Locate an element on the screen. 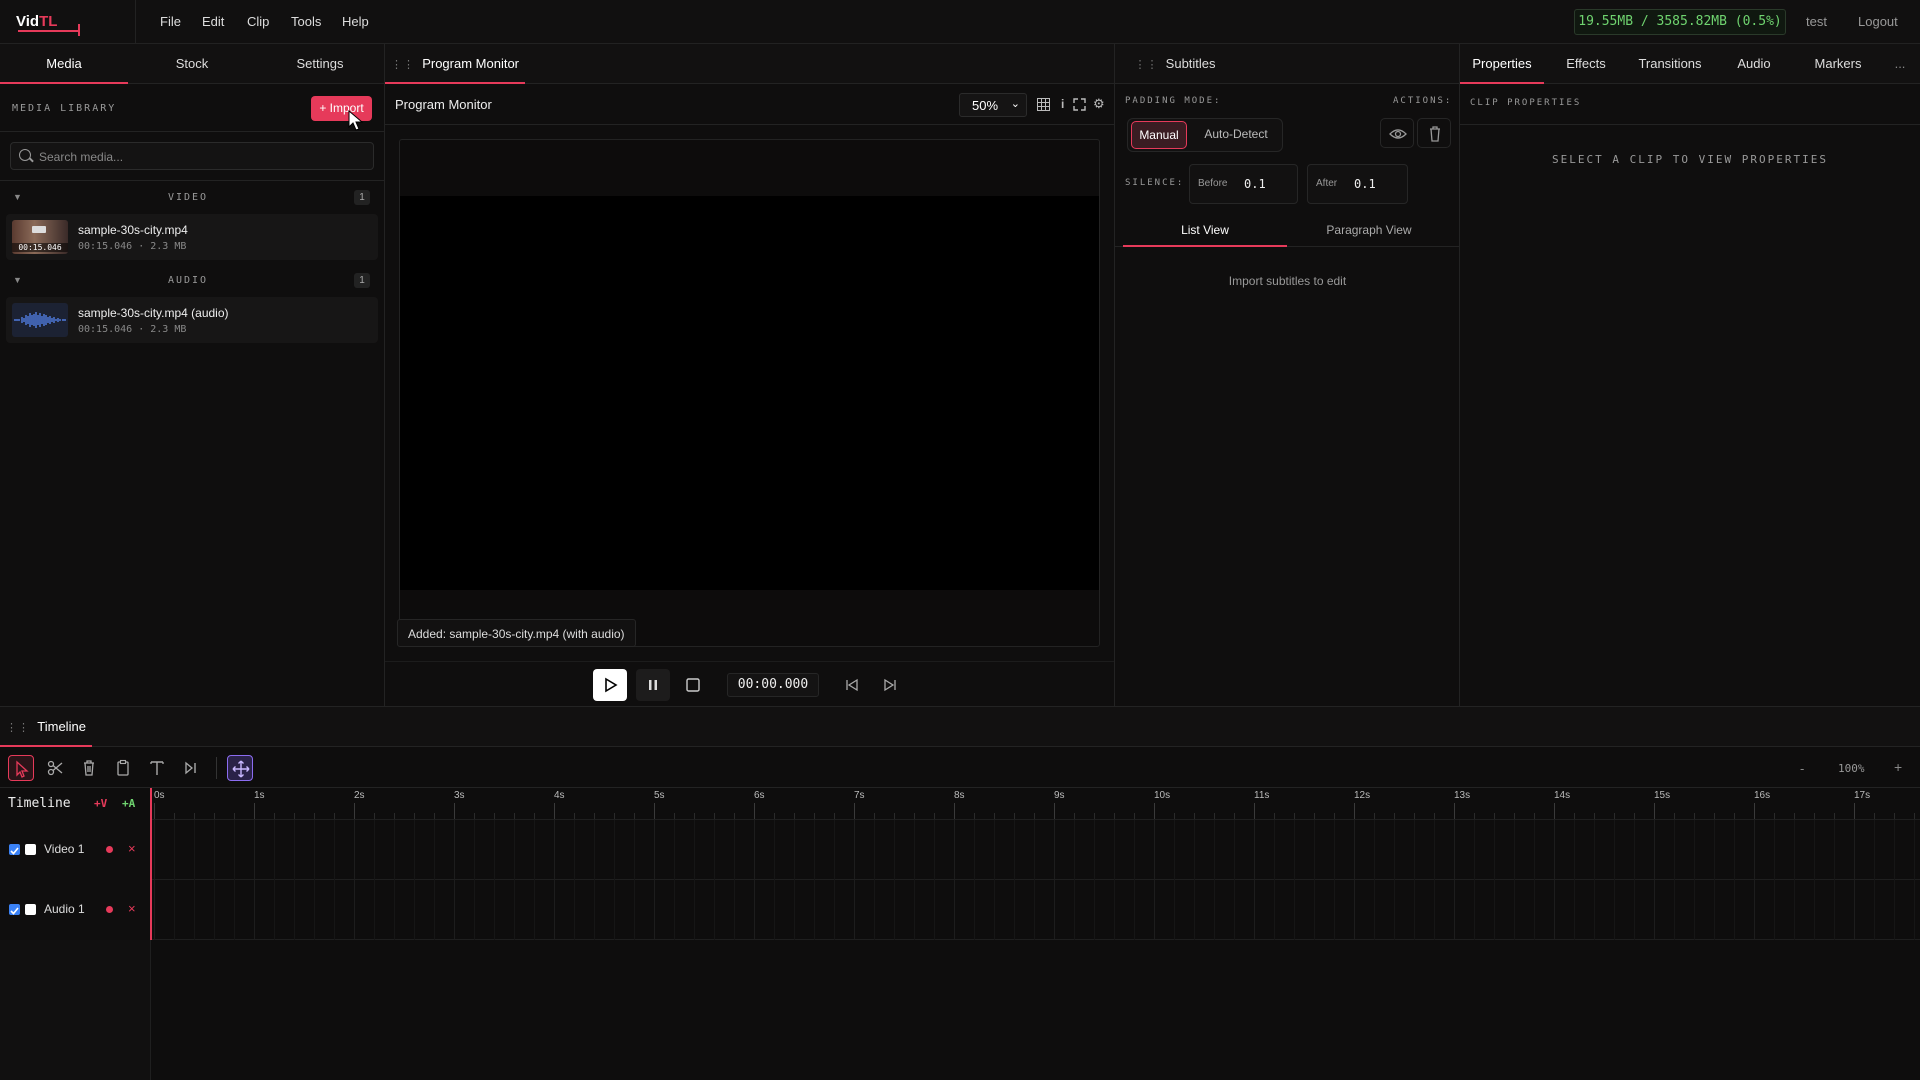  tab-transitions: Transitions is located at coordinates (1670, 64).